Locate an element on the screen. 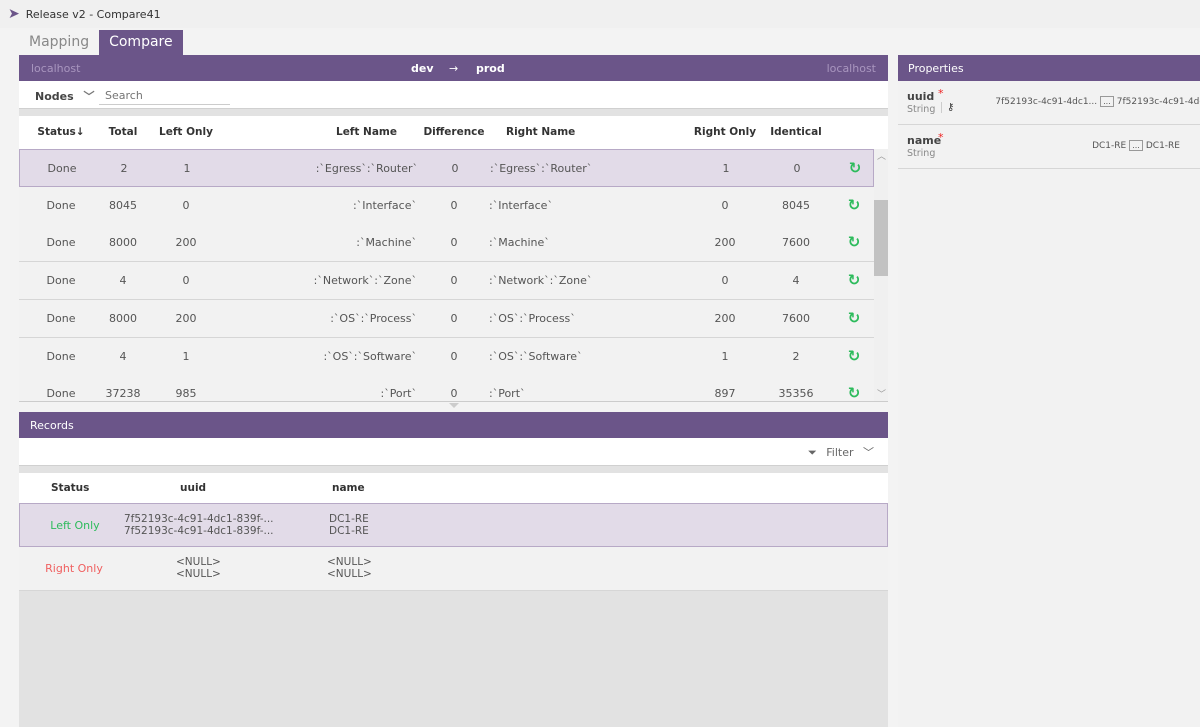 This screenshot has height=727, width=1200. col-name: name is located at coordinates (348, 488).